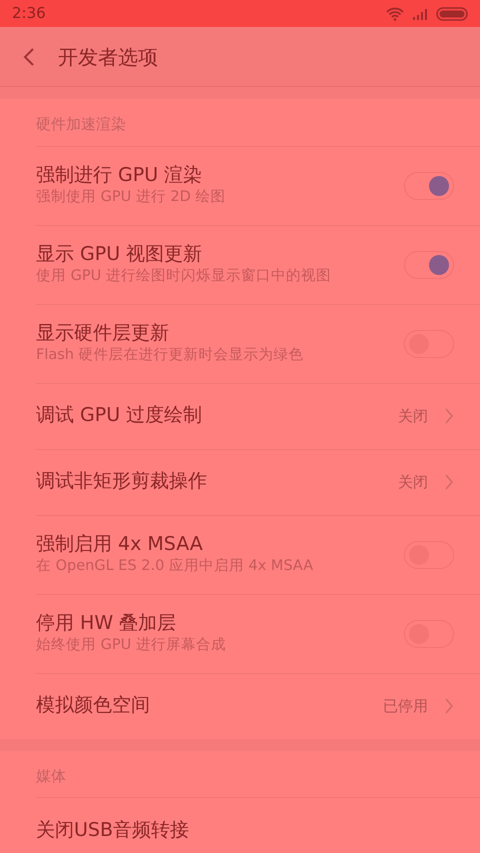 The image size is (480, 853). What do you see at coordinates (108, 57) in the screenshot?
I see `page-title: 开发者选项` at bounding box center [108, 57].